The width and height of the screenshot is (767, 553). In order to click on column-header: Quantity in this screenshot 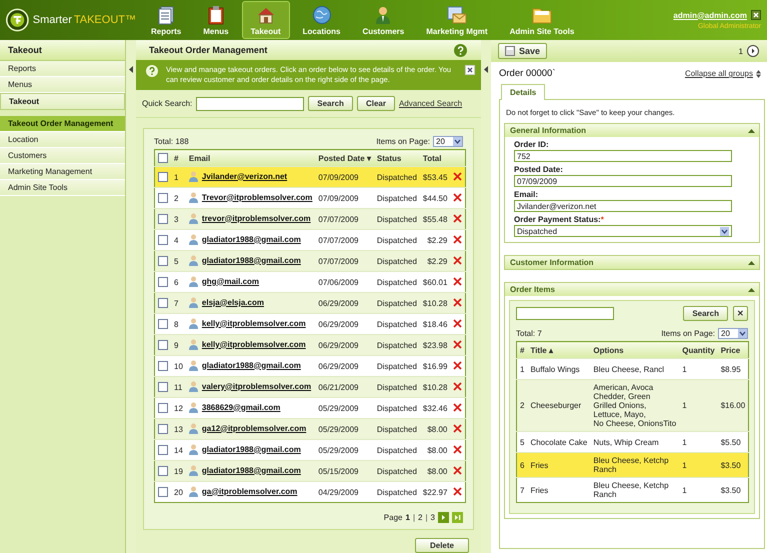, I will do `click(698, 350)`.